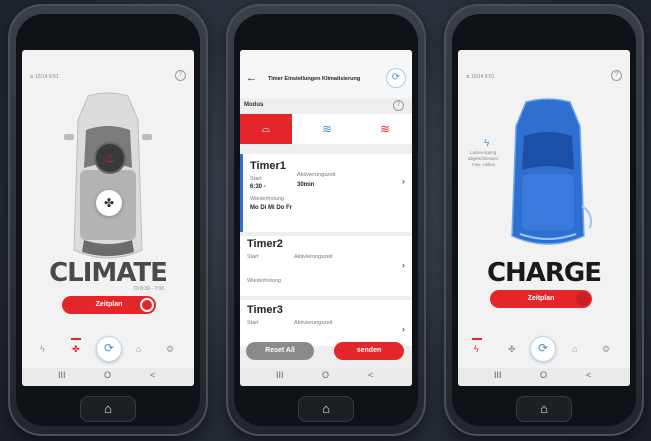  What do you see at coordinates (476, 349) in the screenshot?
I see `bolt-tab-icon: ϟ` at bounding box center [476, 349].